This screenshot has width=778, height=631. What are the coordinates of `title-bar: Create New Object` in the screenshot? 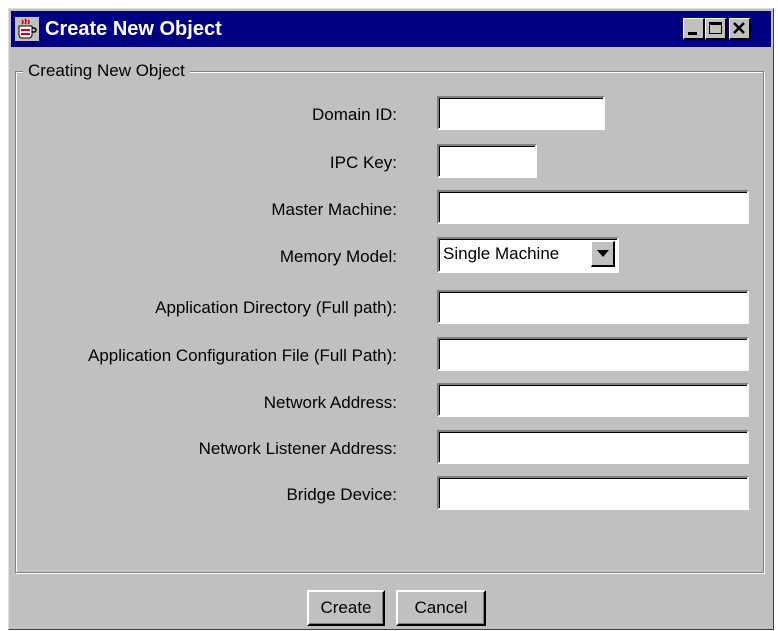 It's located at (391, 29).